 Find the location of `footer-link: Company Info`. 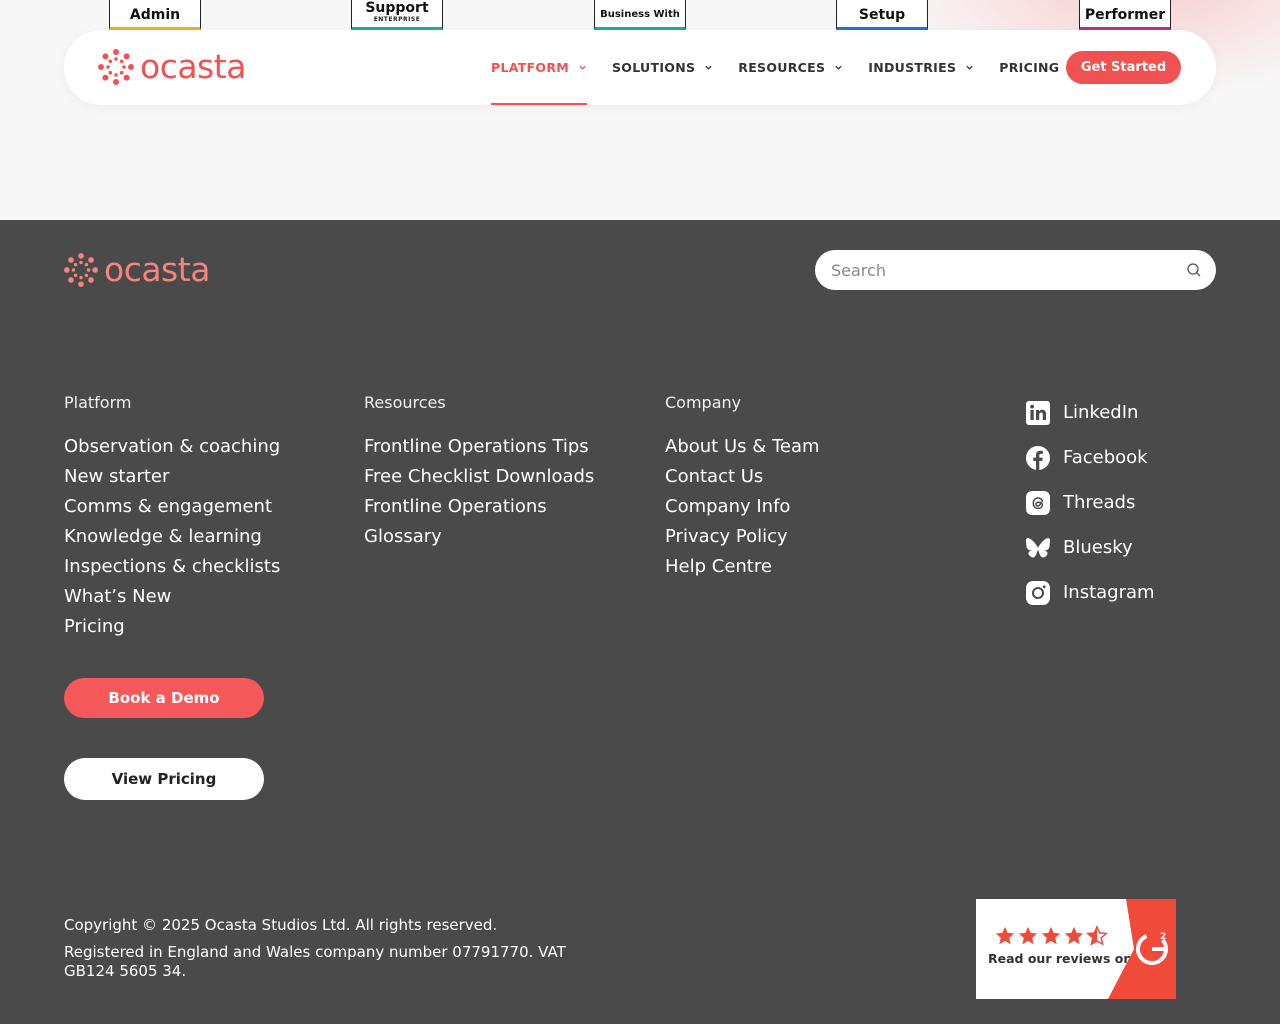

footer-link: Company Info is located at coordinates (742, 507).